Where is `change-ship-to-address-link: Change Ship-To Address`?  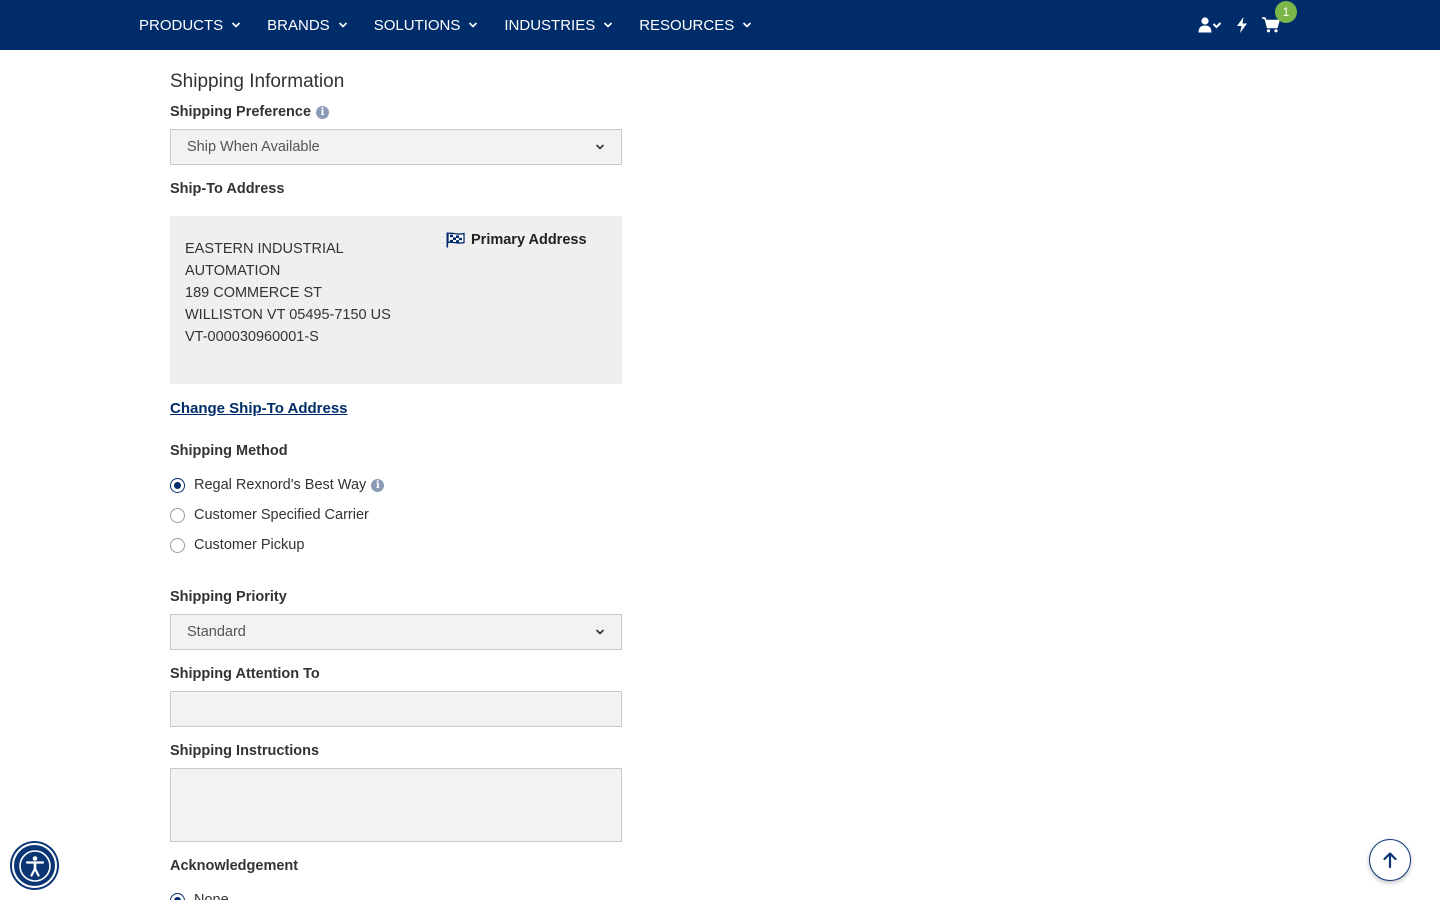 change-ship-to-address-link: Change Ship-To Address is located at coordinates (259, 408).